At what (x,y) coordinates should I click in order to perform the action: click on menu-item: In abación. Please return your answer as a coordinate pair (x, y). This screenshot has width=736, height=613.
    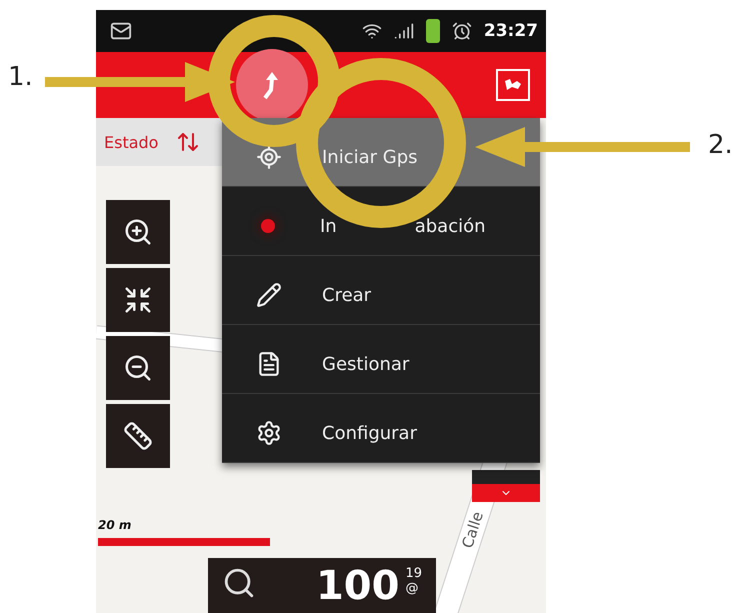
    Looking at the image, I should click on (381, 221).